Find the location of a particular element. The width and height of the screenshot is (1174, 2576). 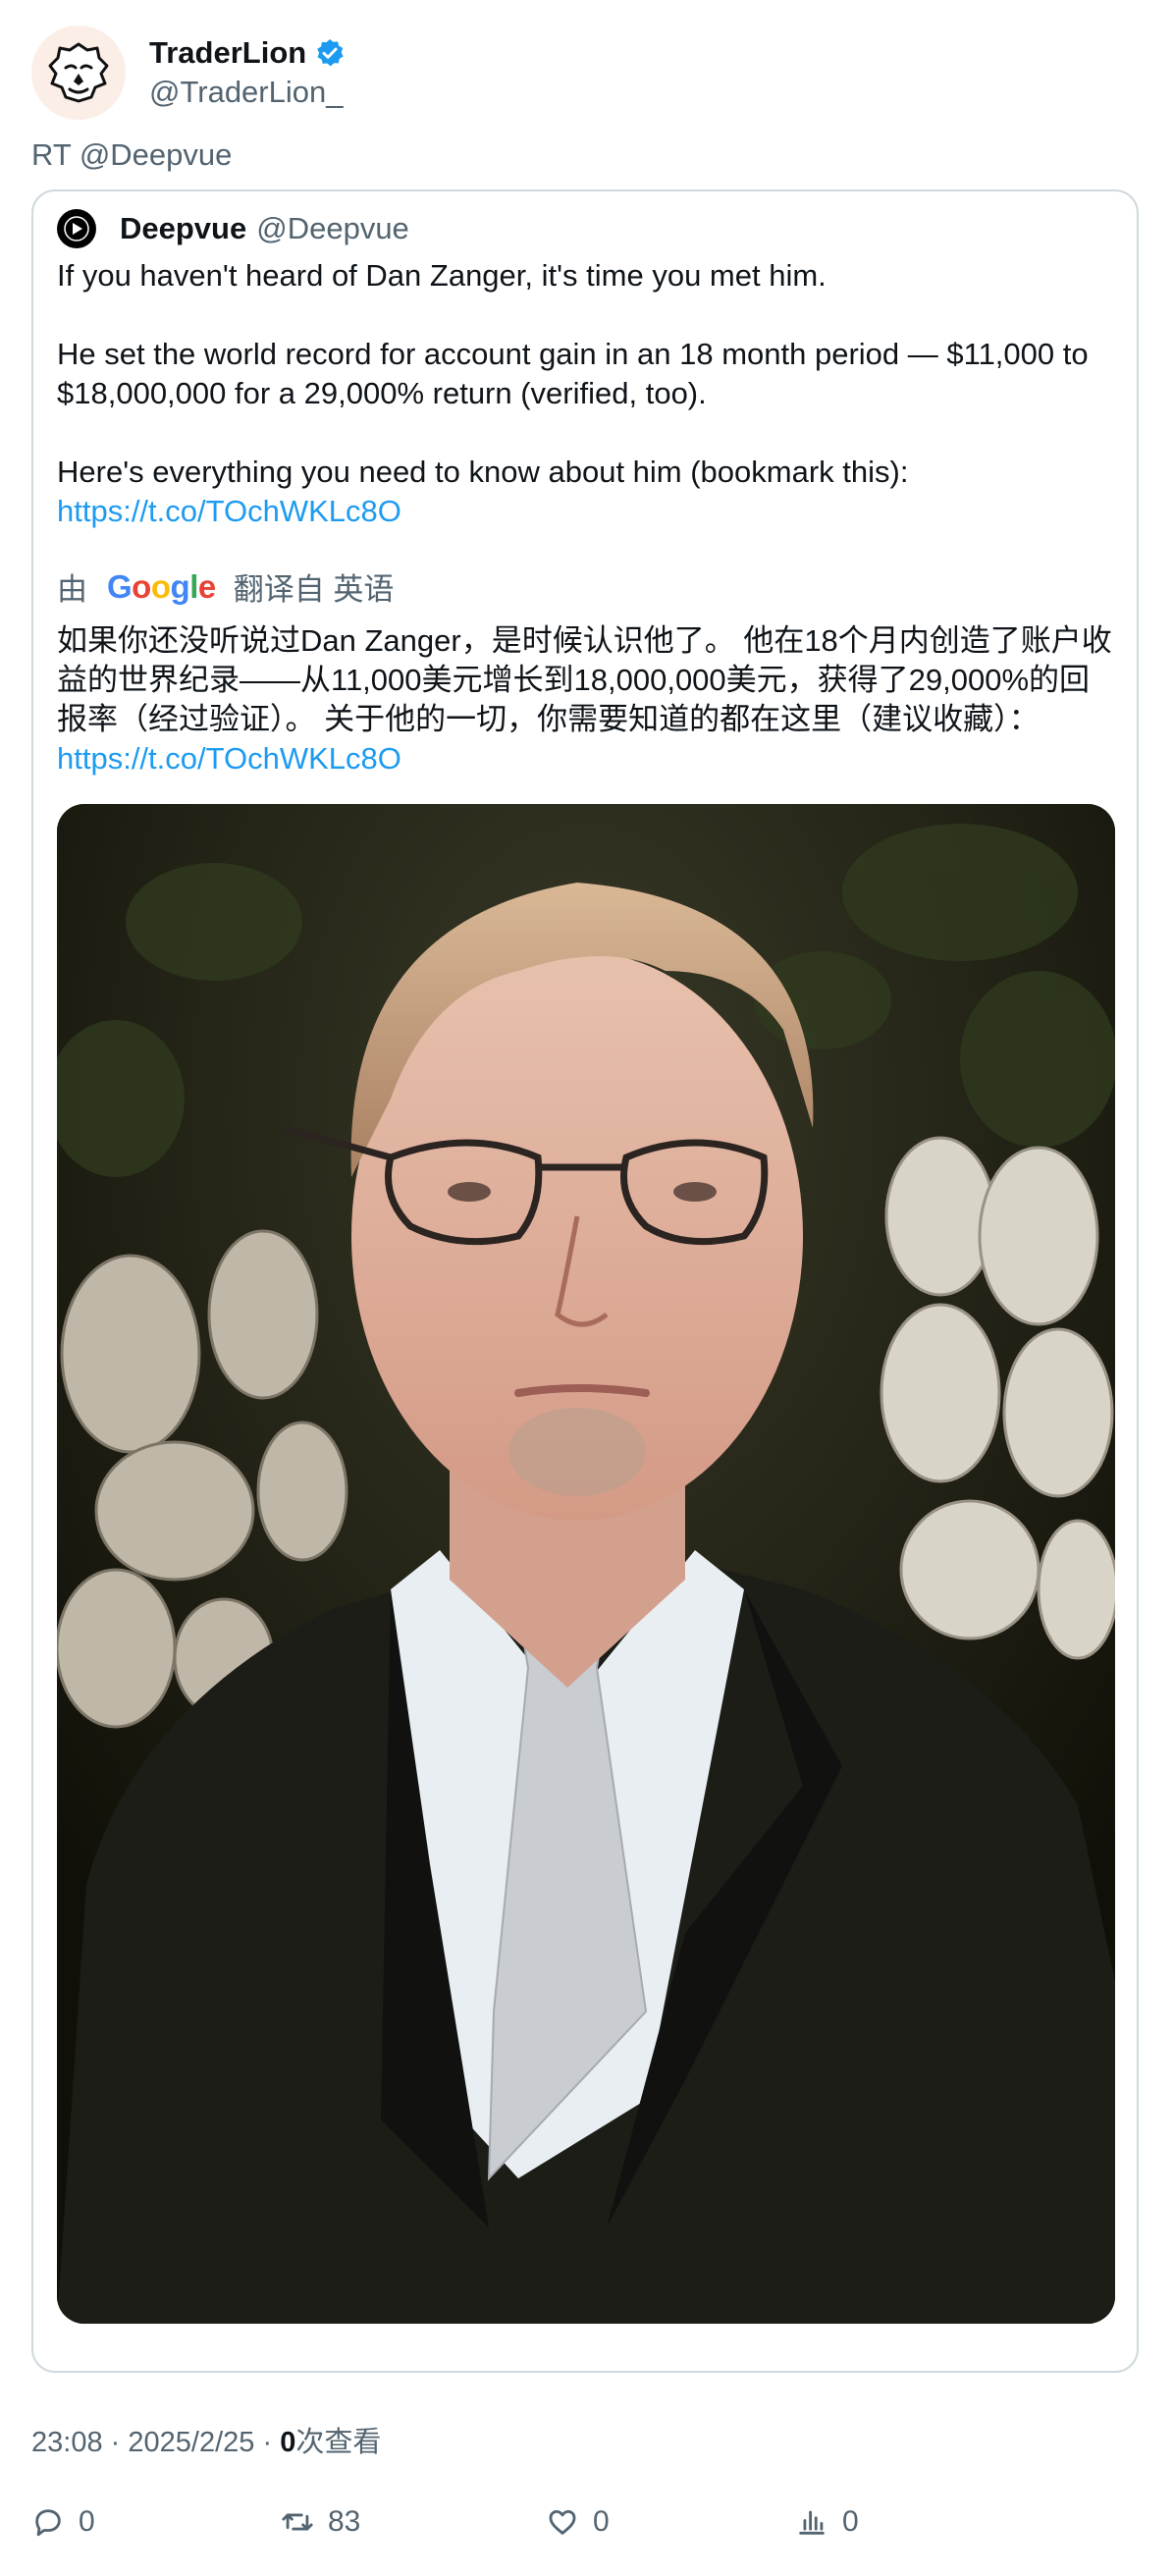

retweet-count: 83 is located at coordinates (344, 2521).